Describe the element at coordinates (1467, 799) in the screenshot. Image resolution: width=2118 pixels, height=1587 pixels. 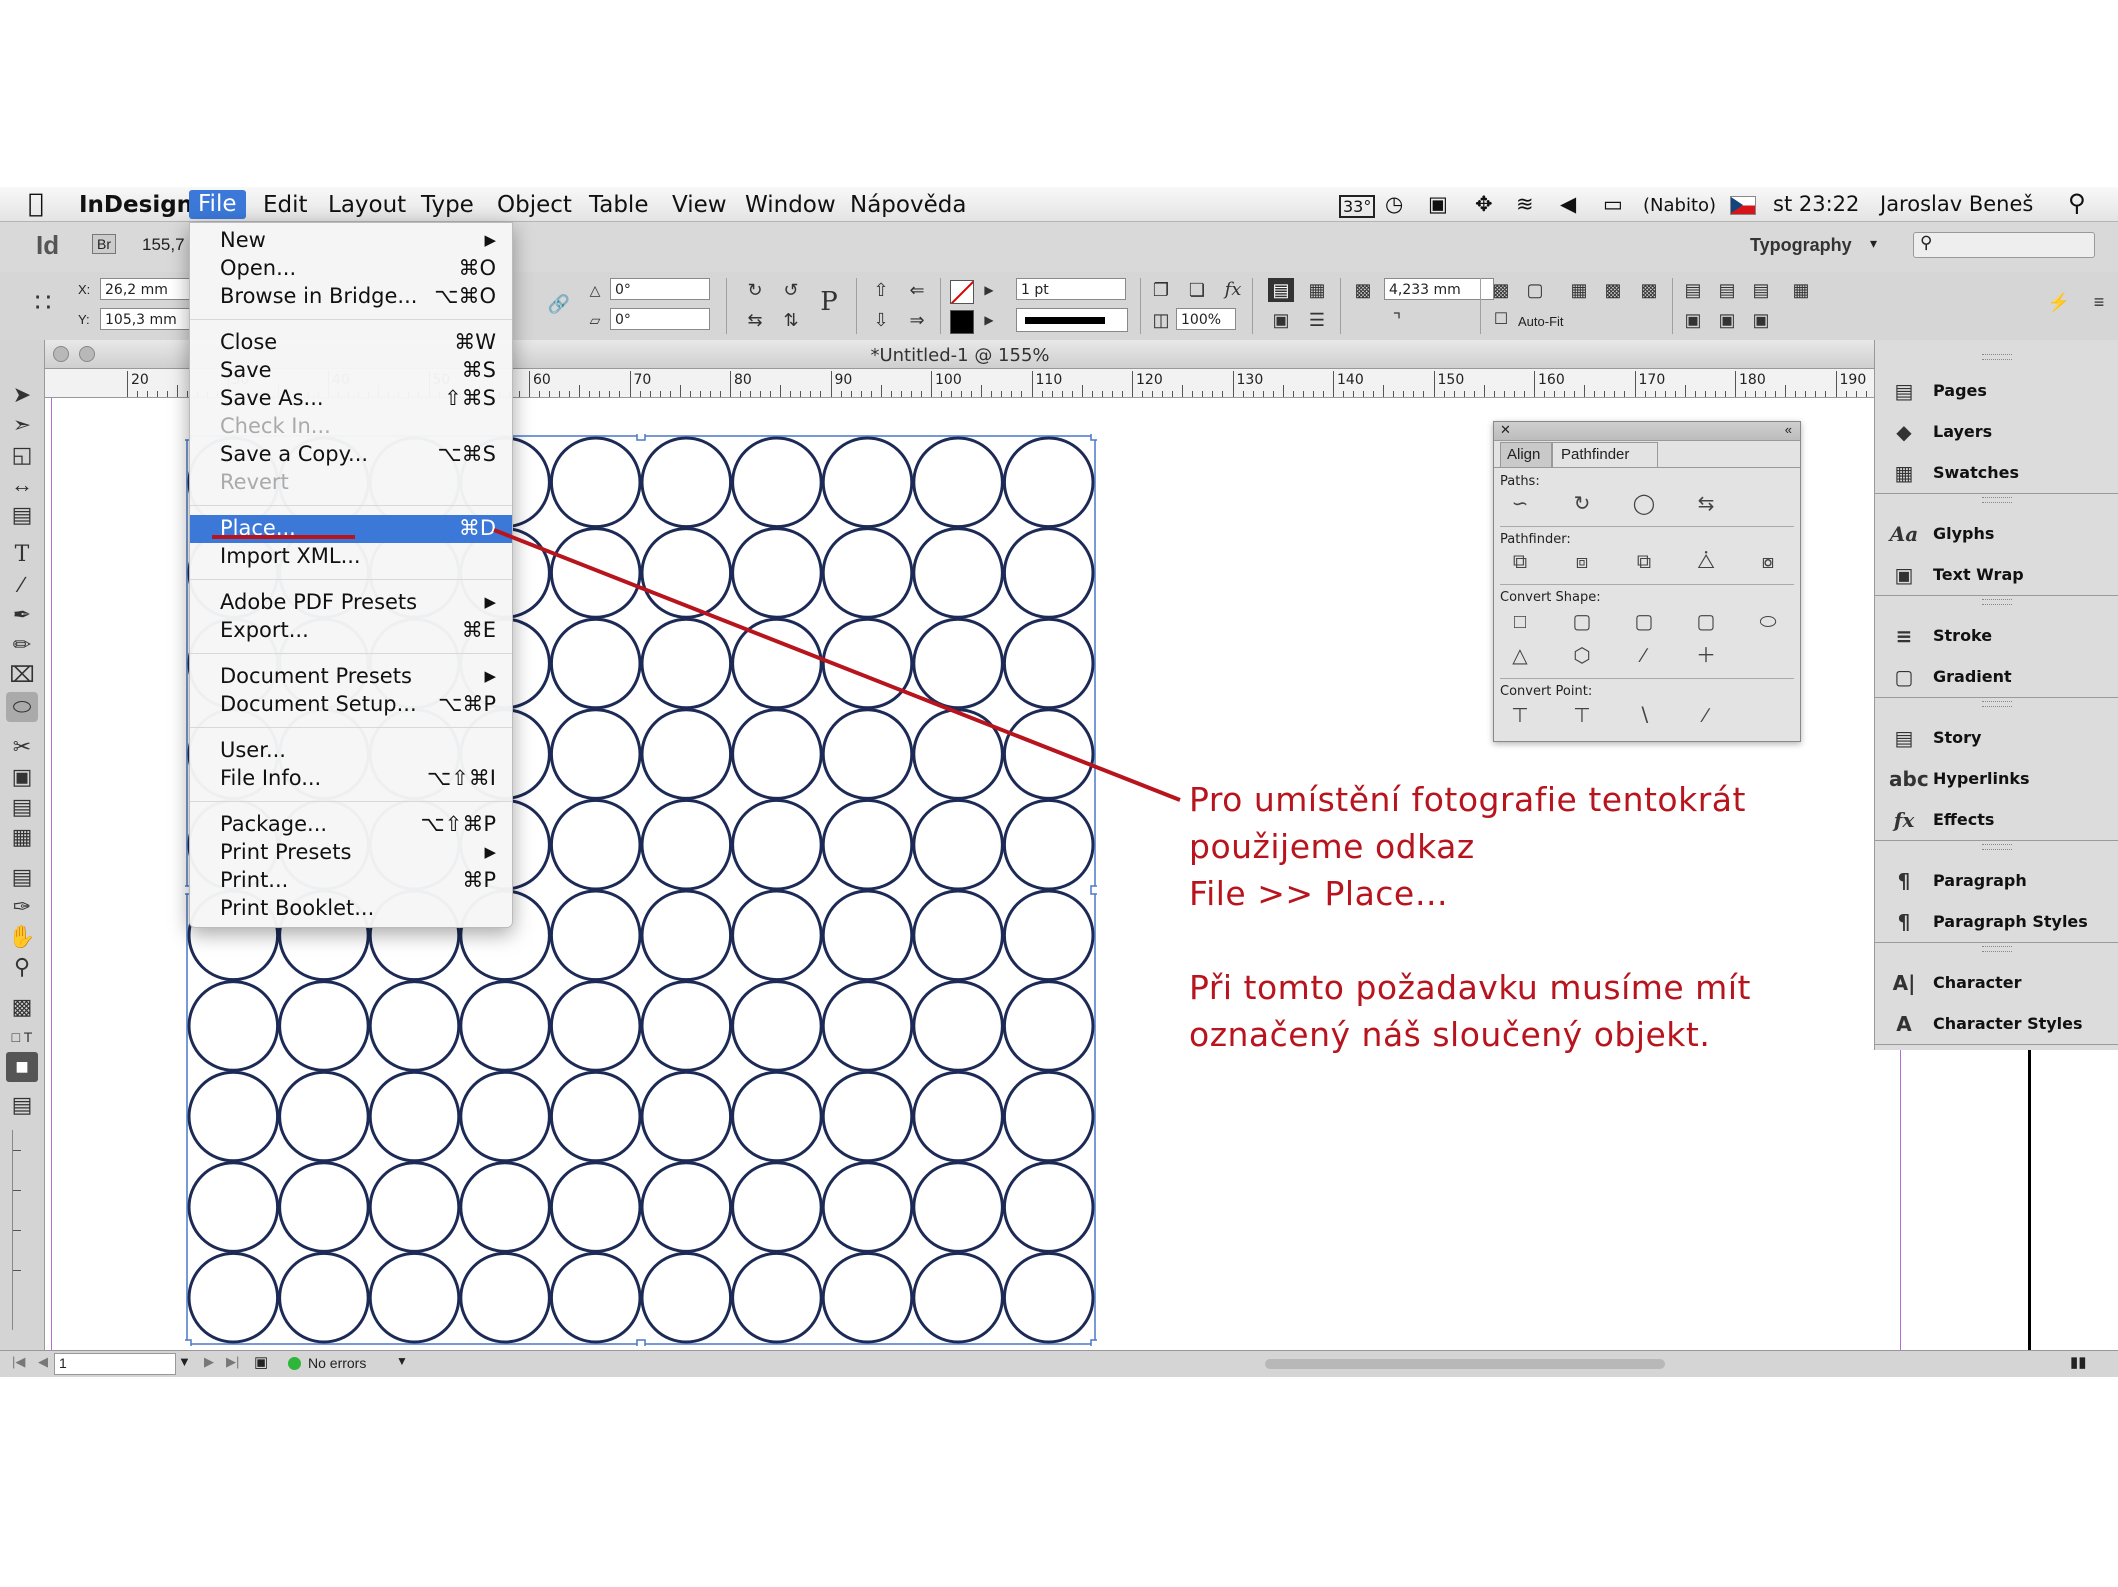
I see `annotation-line-1: Pro umístění fotografie tentokrát` at that location.